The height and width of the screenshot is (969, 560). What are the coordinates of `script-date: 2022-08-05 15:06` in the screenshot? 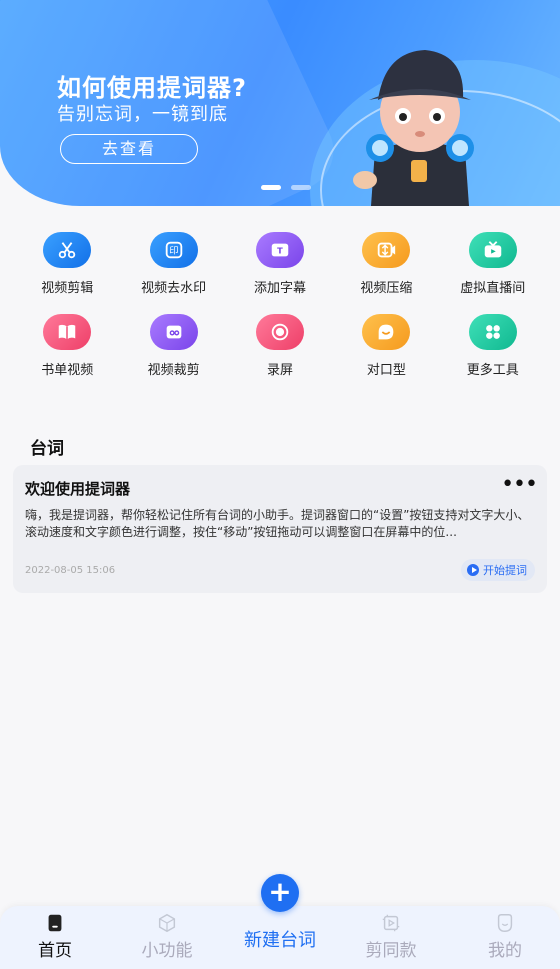 It's located at (70, 570).